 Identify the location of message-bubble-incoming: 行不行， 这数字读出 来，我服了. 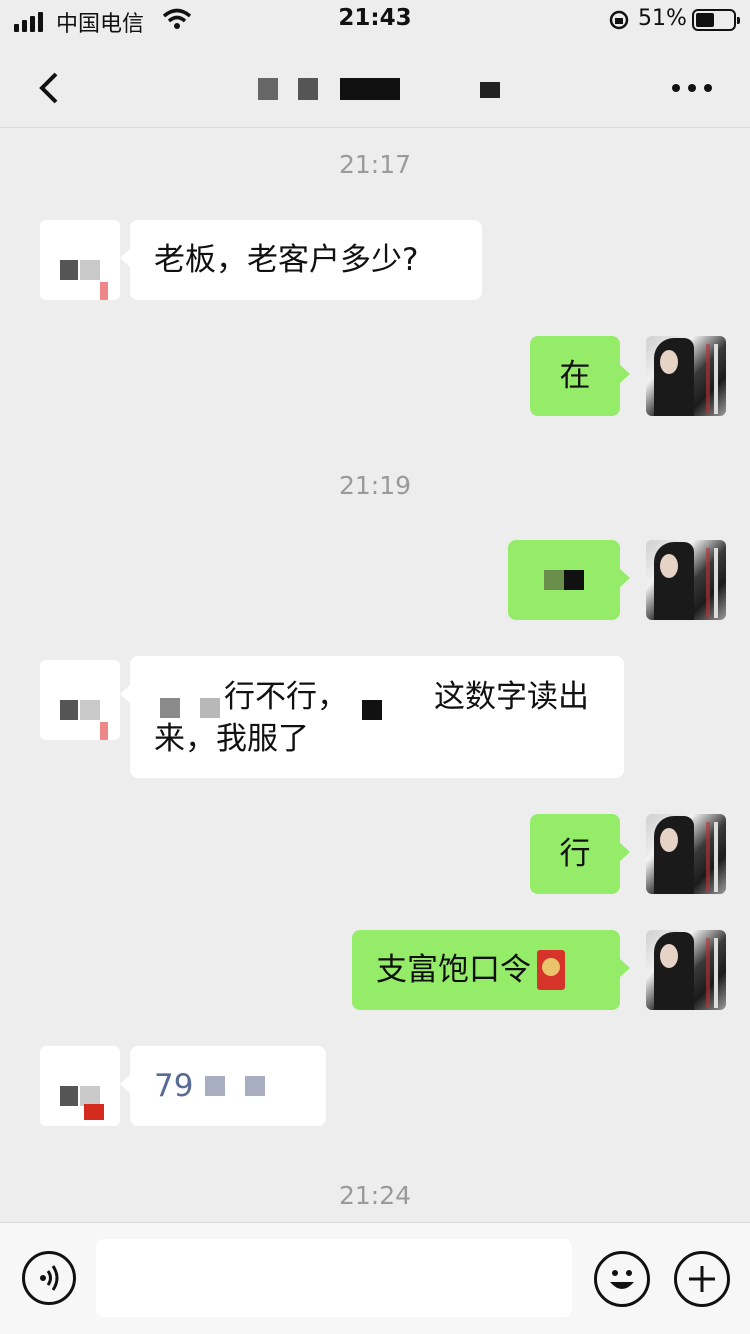
(372, 717).